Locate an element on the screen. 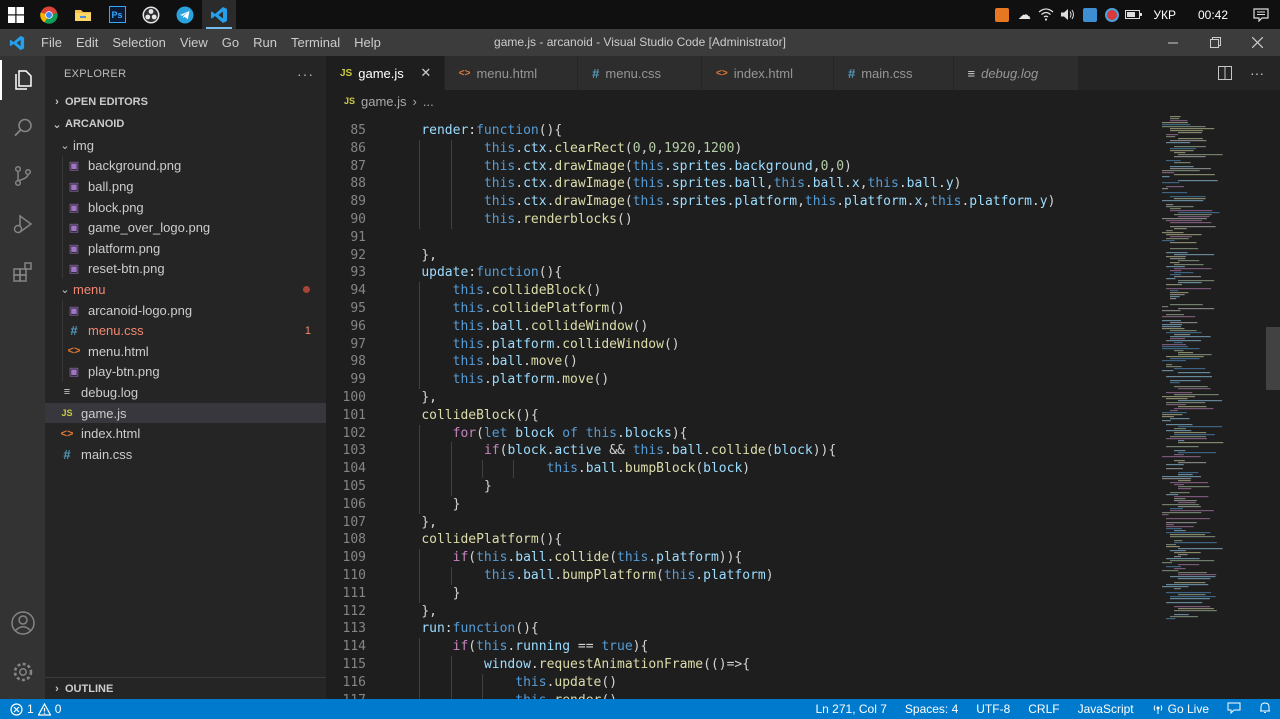 Image resolution: width=1280 pixels, height=719 pixels. taskbar-file-explorer is located at coordinates (83, 14).